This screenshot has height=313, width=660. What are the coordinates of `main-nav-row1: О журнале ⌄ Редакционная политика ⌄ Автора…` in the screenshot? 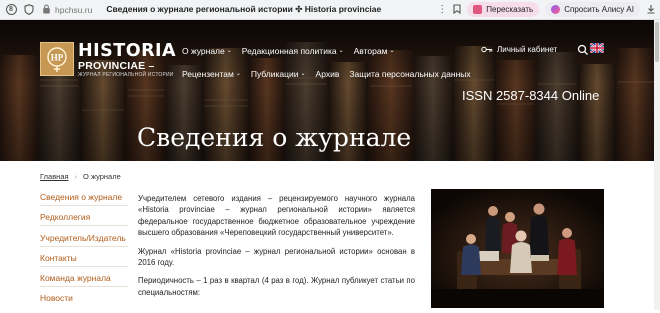 It's located at (288, 51).